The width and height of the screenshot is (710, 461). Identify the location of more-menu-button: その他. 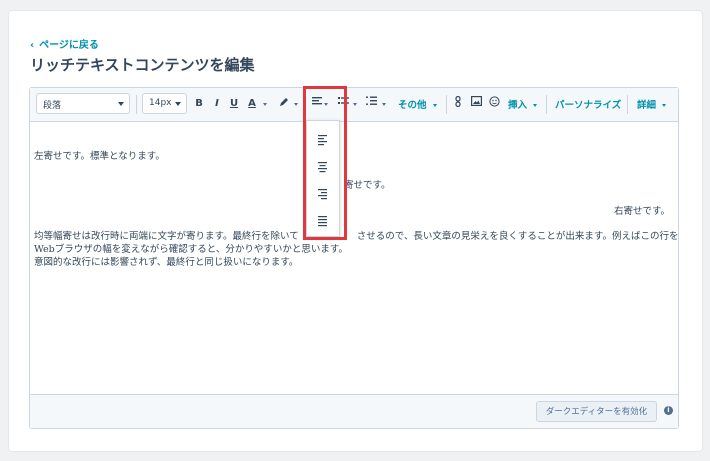
(417, 104).